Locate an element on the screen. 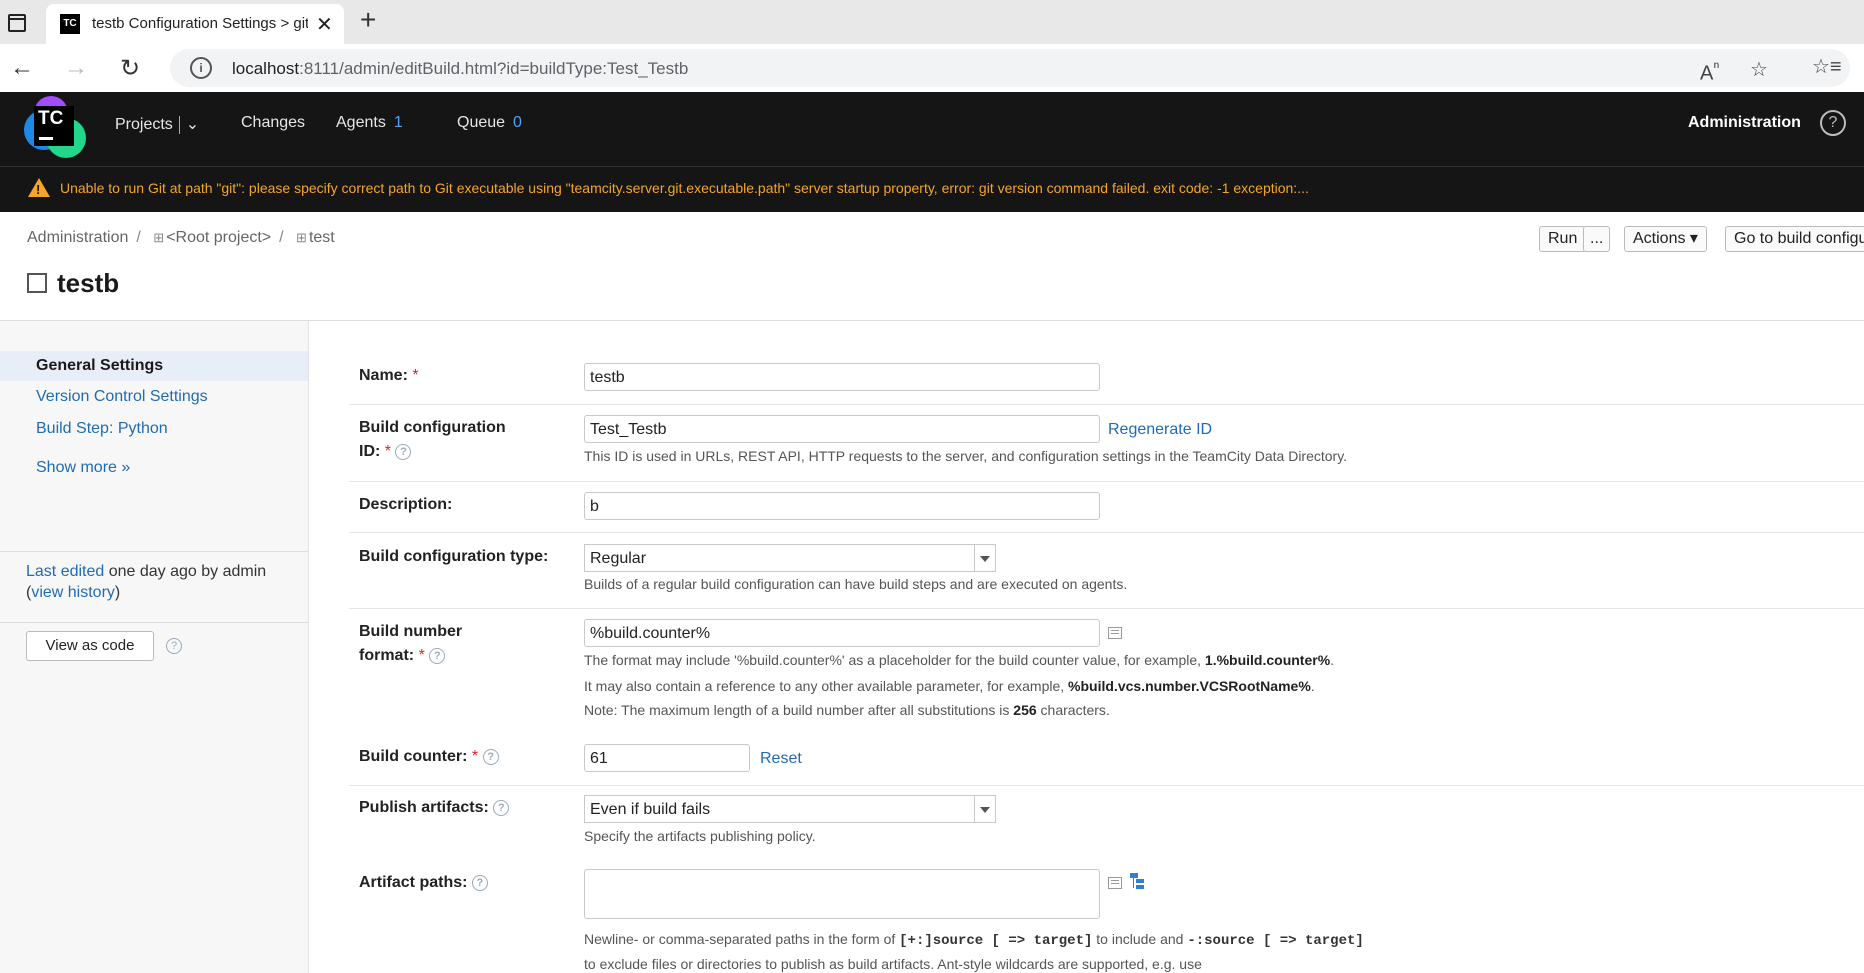 The image size is (1864, 973). build-config-type-label: Build configuration type: is located at coordinates (454, 556).